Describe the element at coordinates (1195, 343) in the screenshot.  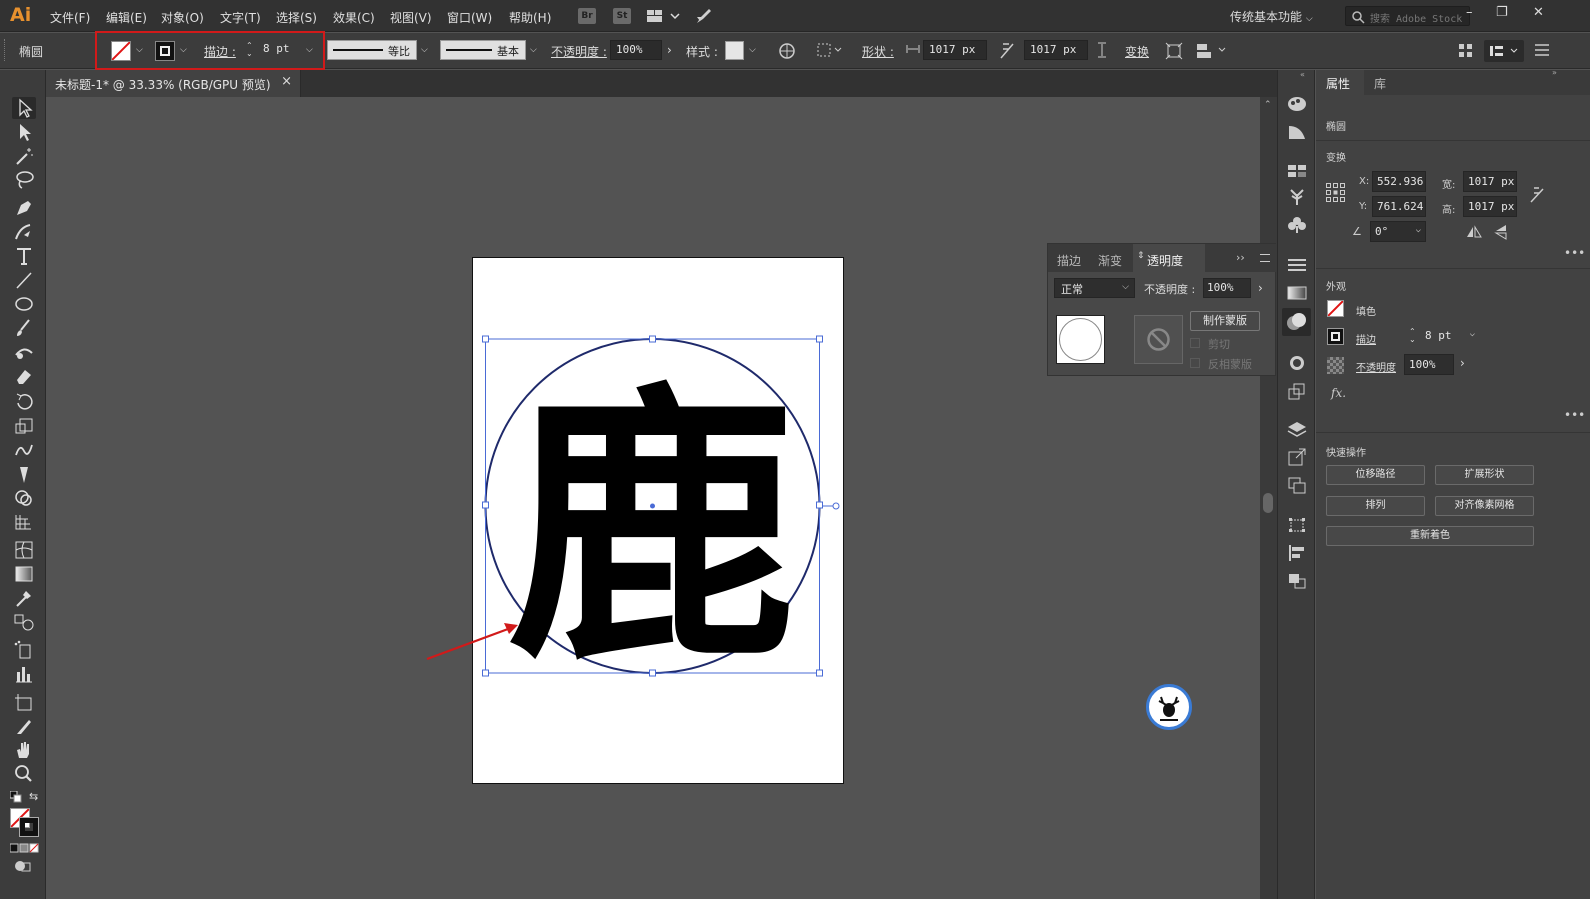
I see `clip-checkbox` at that location.